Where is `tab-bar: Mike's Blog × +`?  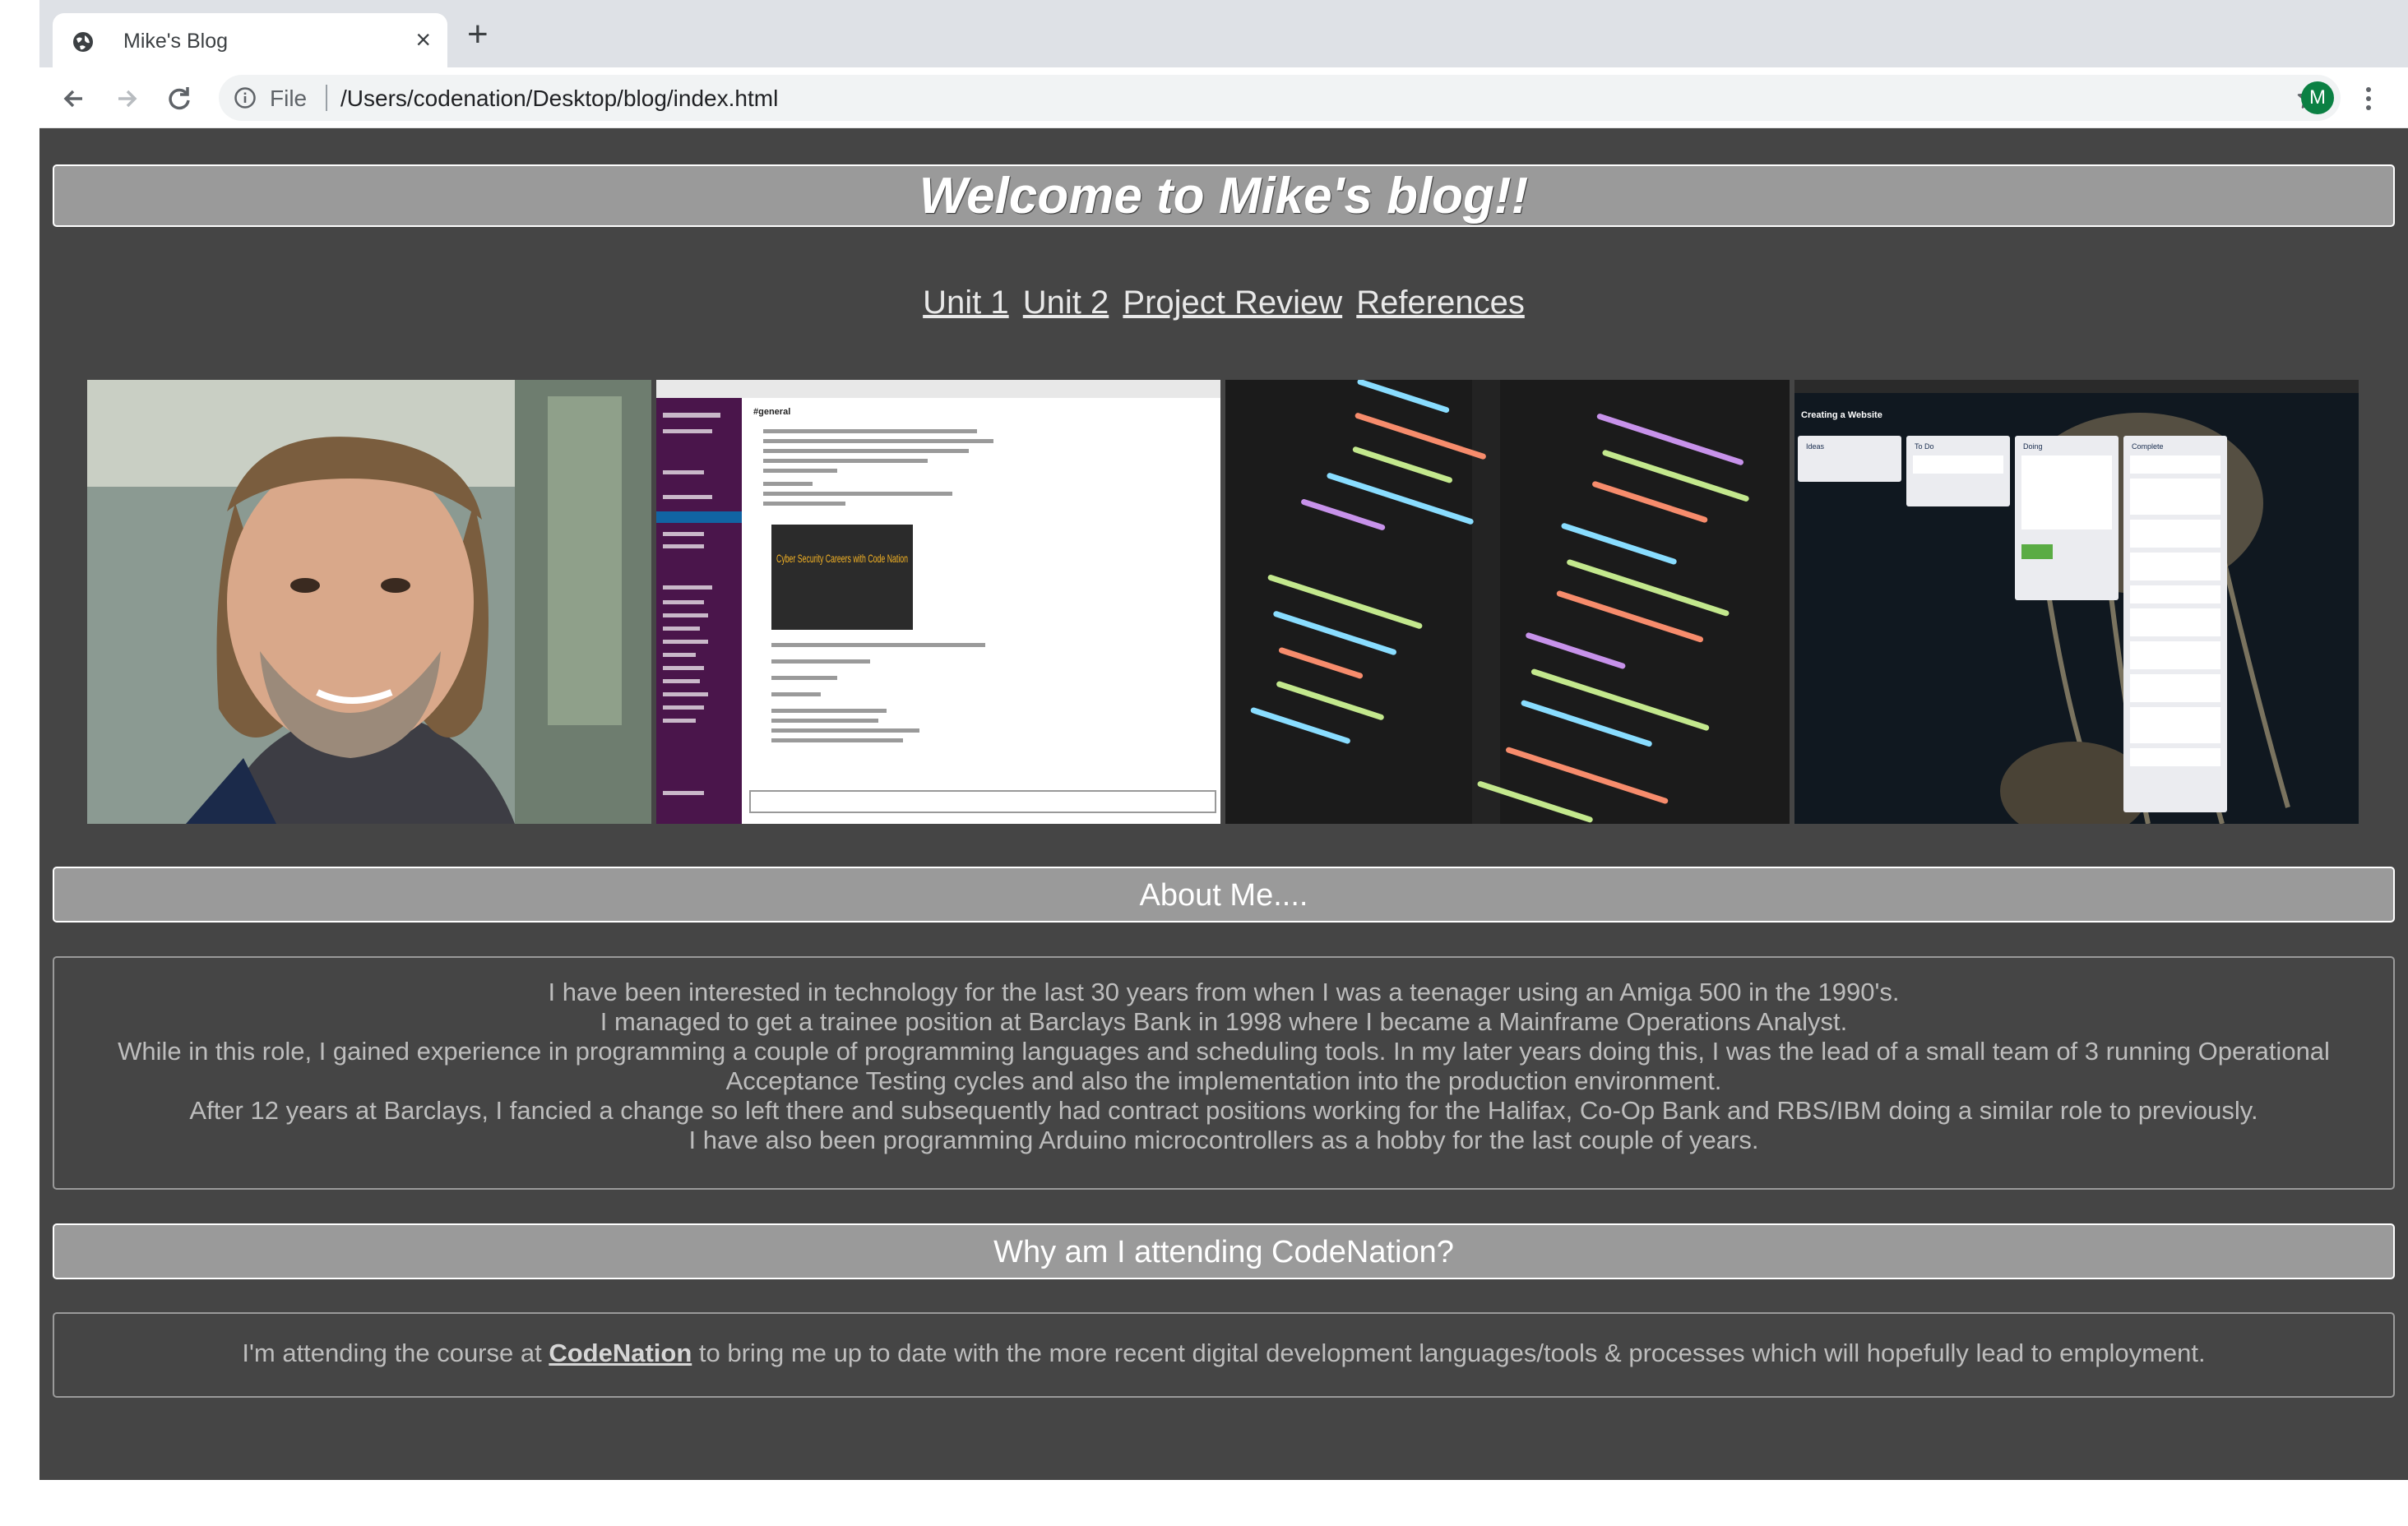
tab-bar: Mike's Blog × + is located at coordinates (1223, 33).